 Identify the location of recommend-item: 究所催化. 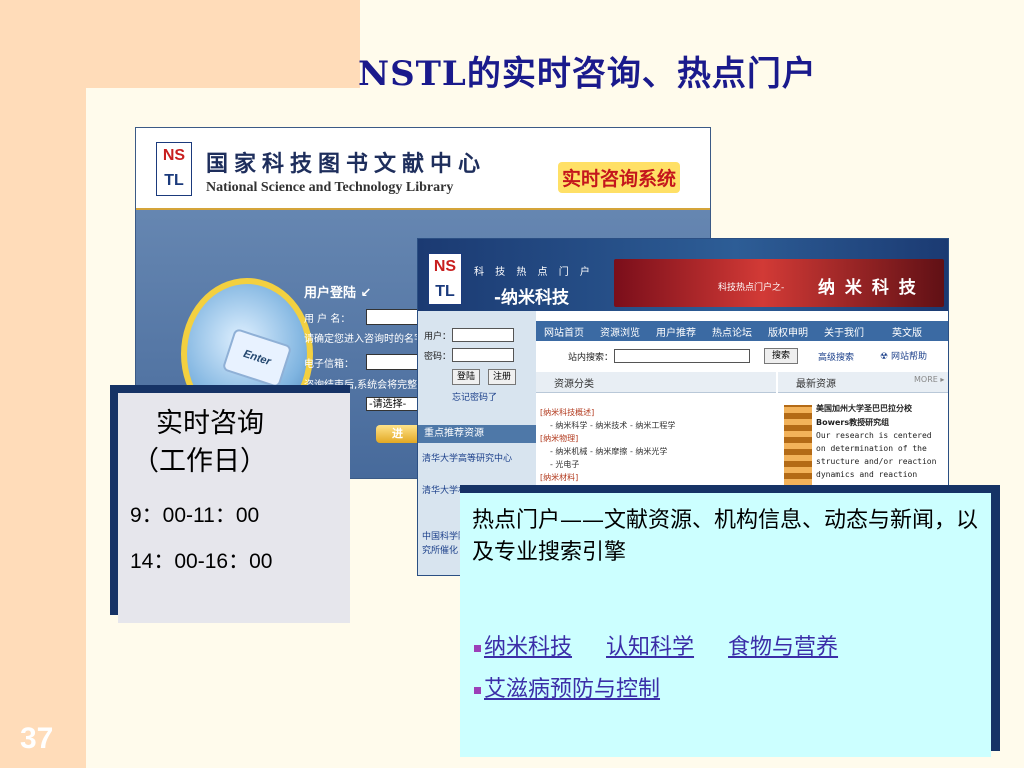
(440, 549).